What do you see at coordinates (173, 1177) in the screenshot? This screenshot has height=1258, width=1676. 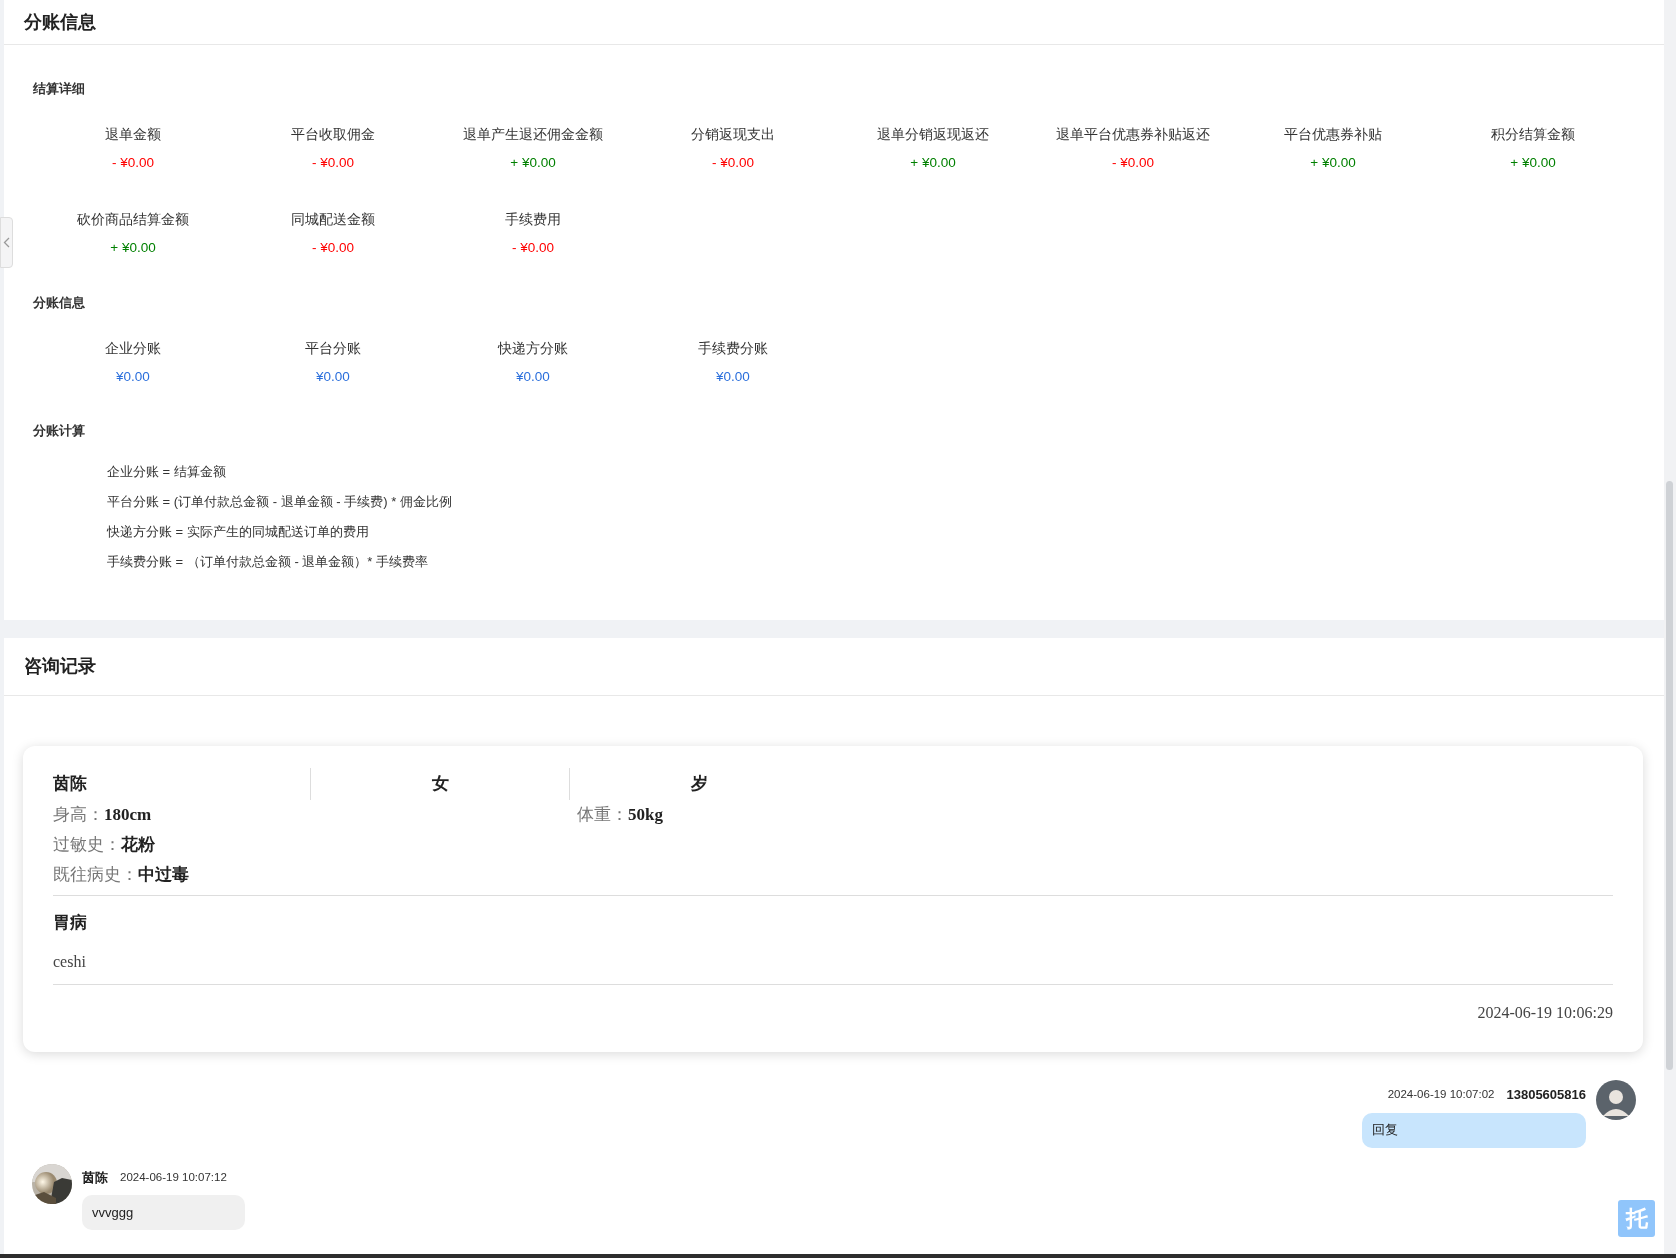 I see `message-time: 2024-06-19 10:07:12` at bounding box center [173, 1177].